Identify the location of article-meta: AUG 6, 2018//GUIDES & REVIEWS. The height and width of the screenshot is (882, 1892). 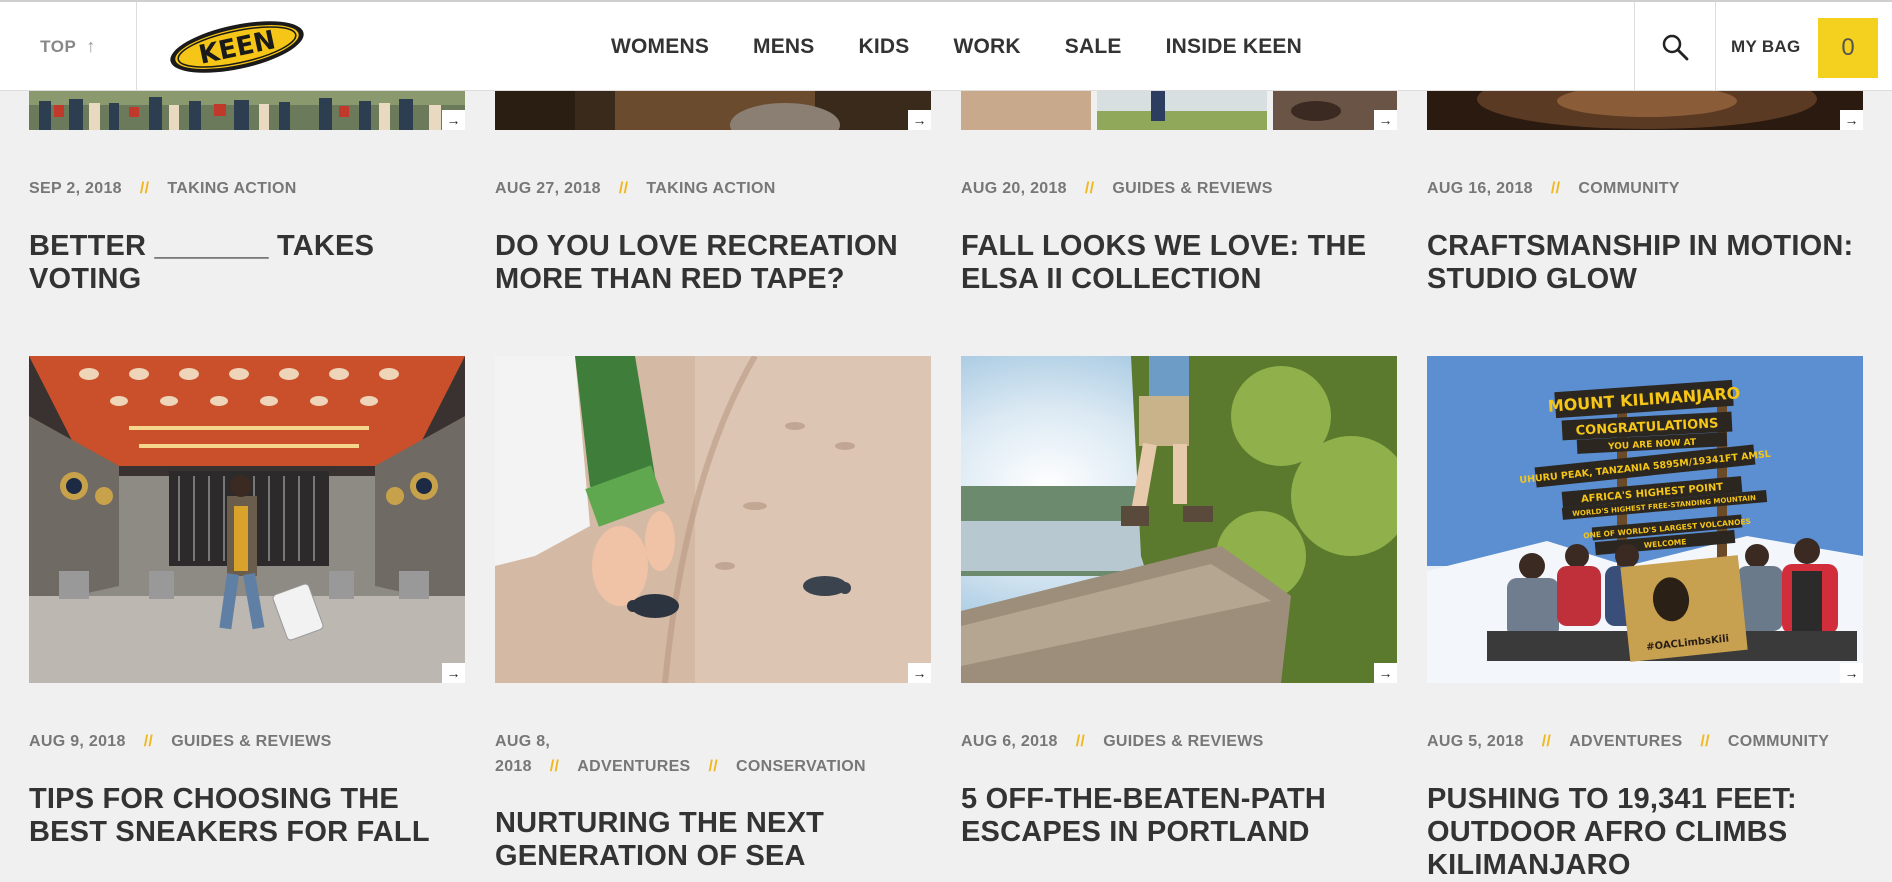
(1112, 741).